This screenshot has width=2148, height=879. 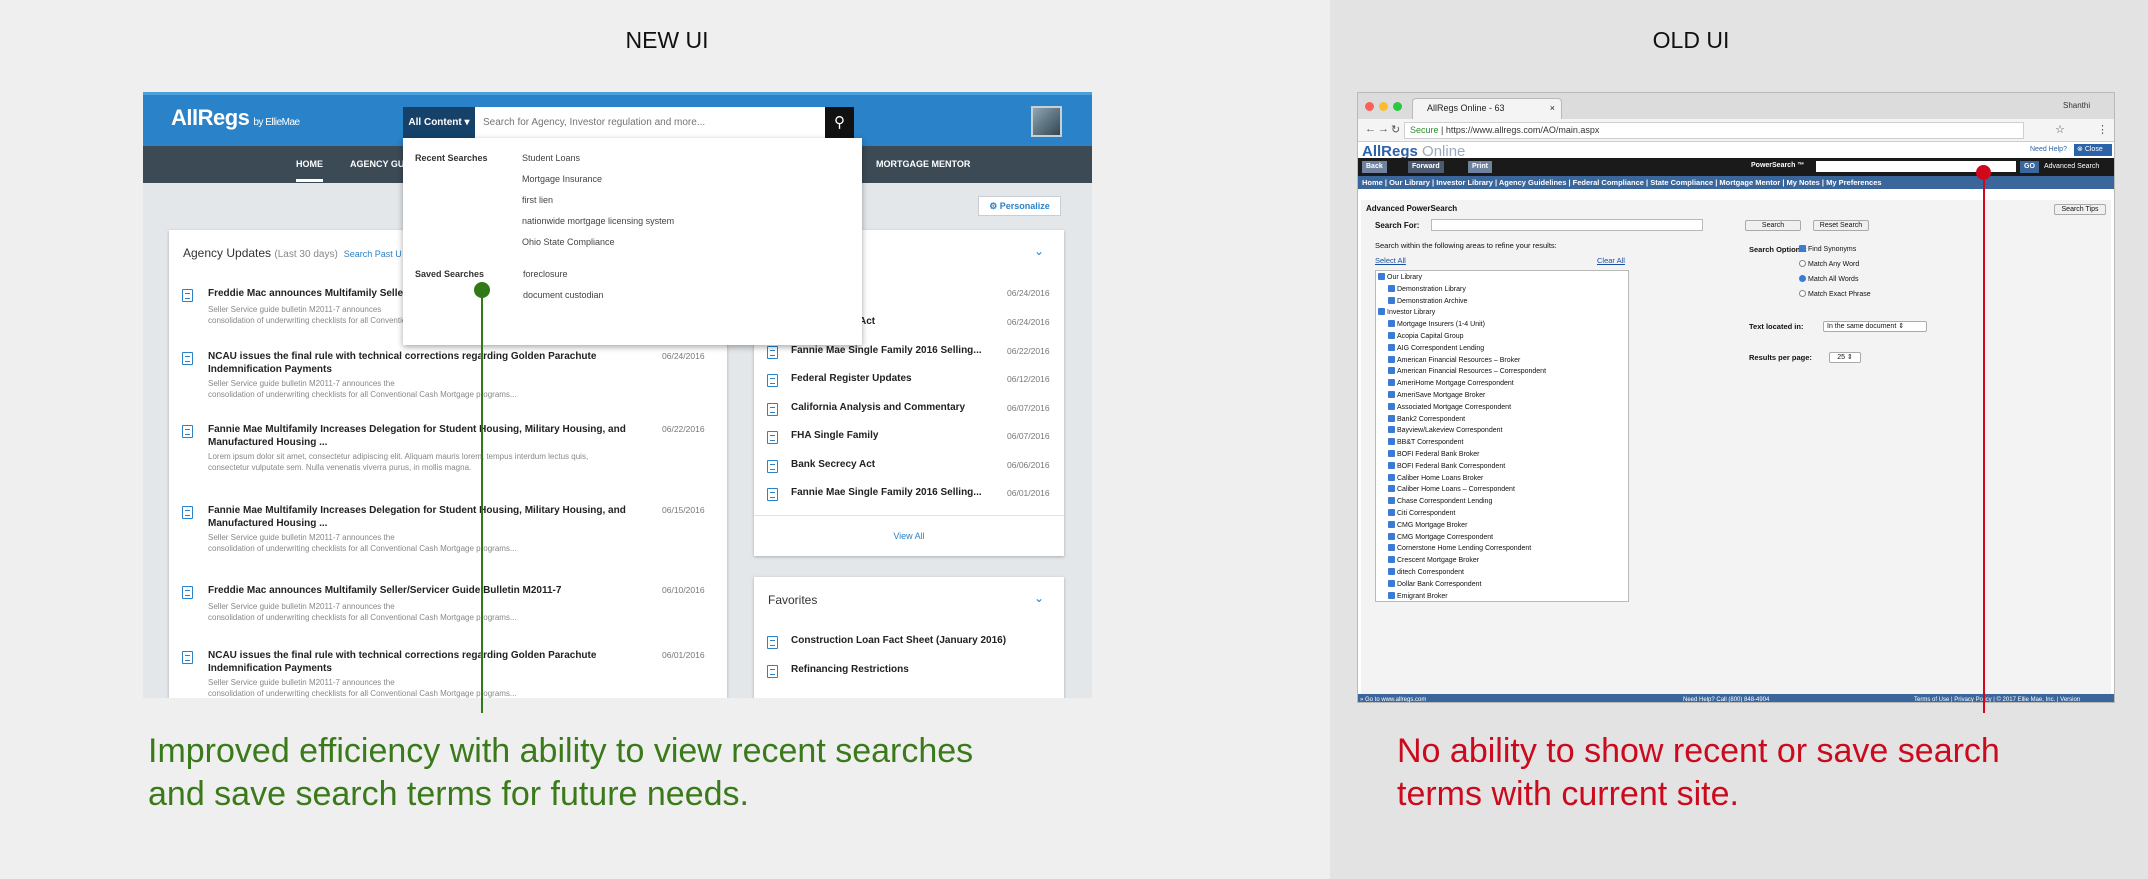 What do you see at coordinates (1046, 121) in the screenshot?
I see `avatar` at bounding box center [1046, 121].